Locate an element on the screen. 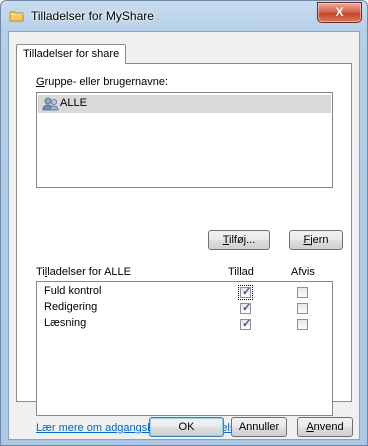 This screenshot has height=446, width=368. permission-name: Læsning is located at coordinates (65, 323).